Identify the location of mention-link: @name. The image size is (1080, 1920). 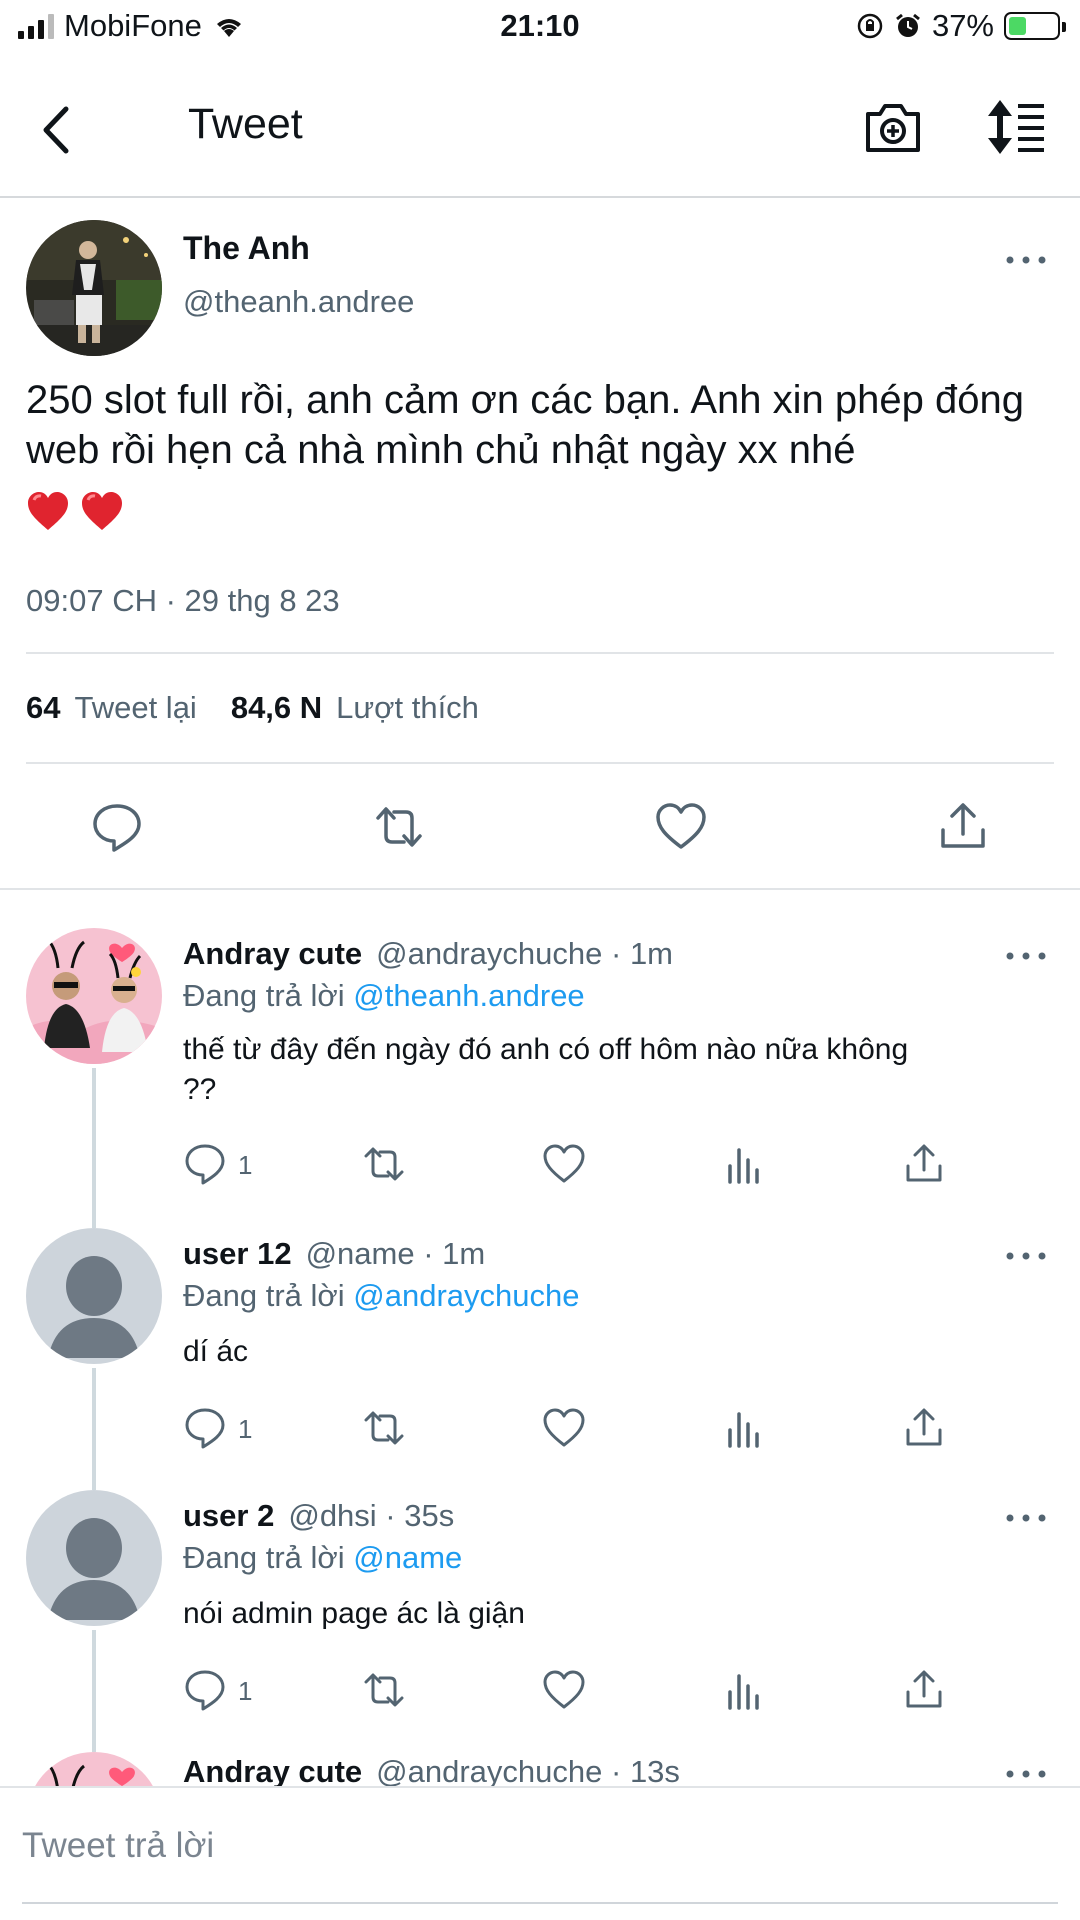
(407, 1557).